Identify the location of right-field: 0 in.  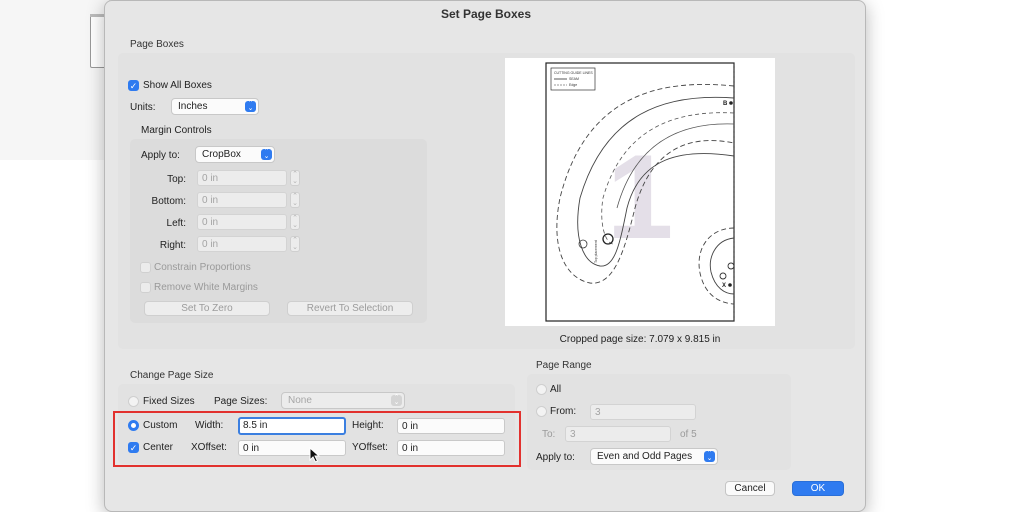
(242, 244).